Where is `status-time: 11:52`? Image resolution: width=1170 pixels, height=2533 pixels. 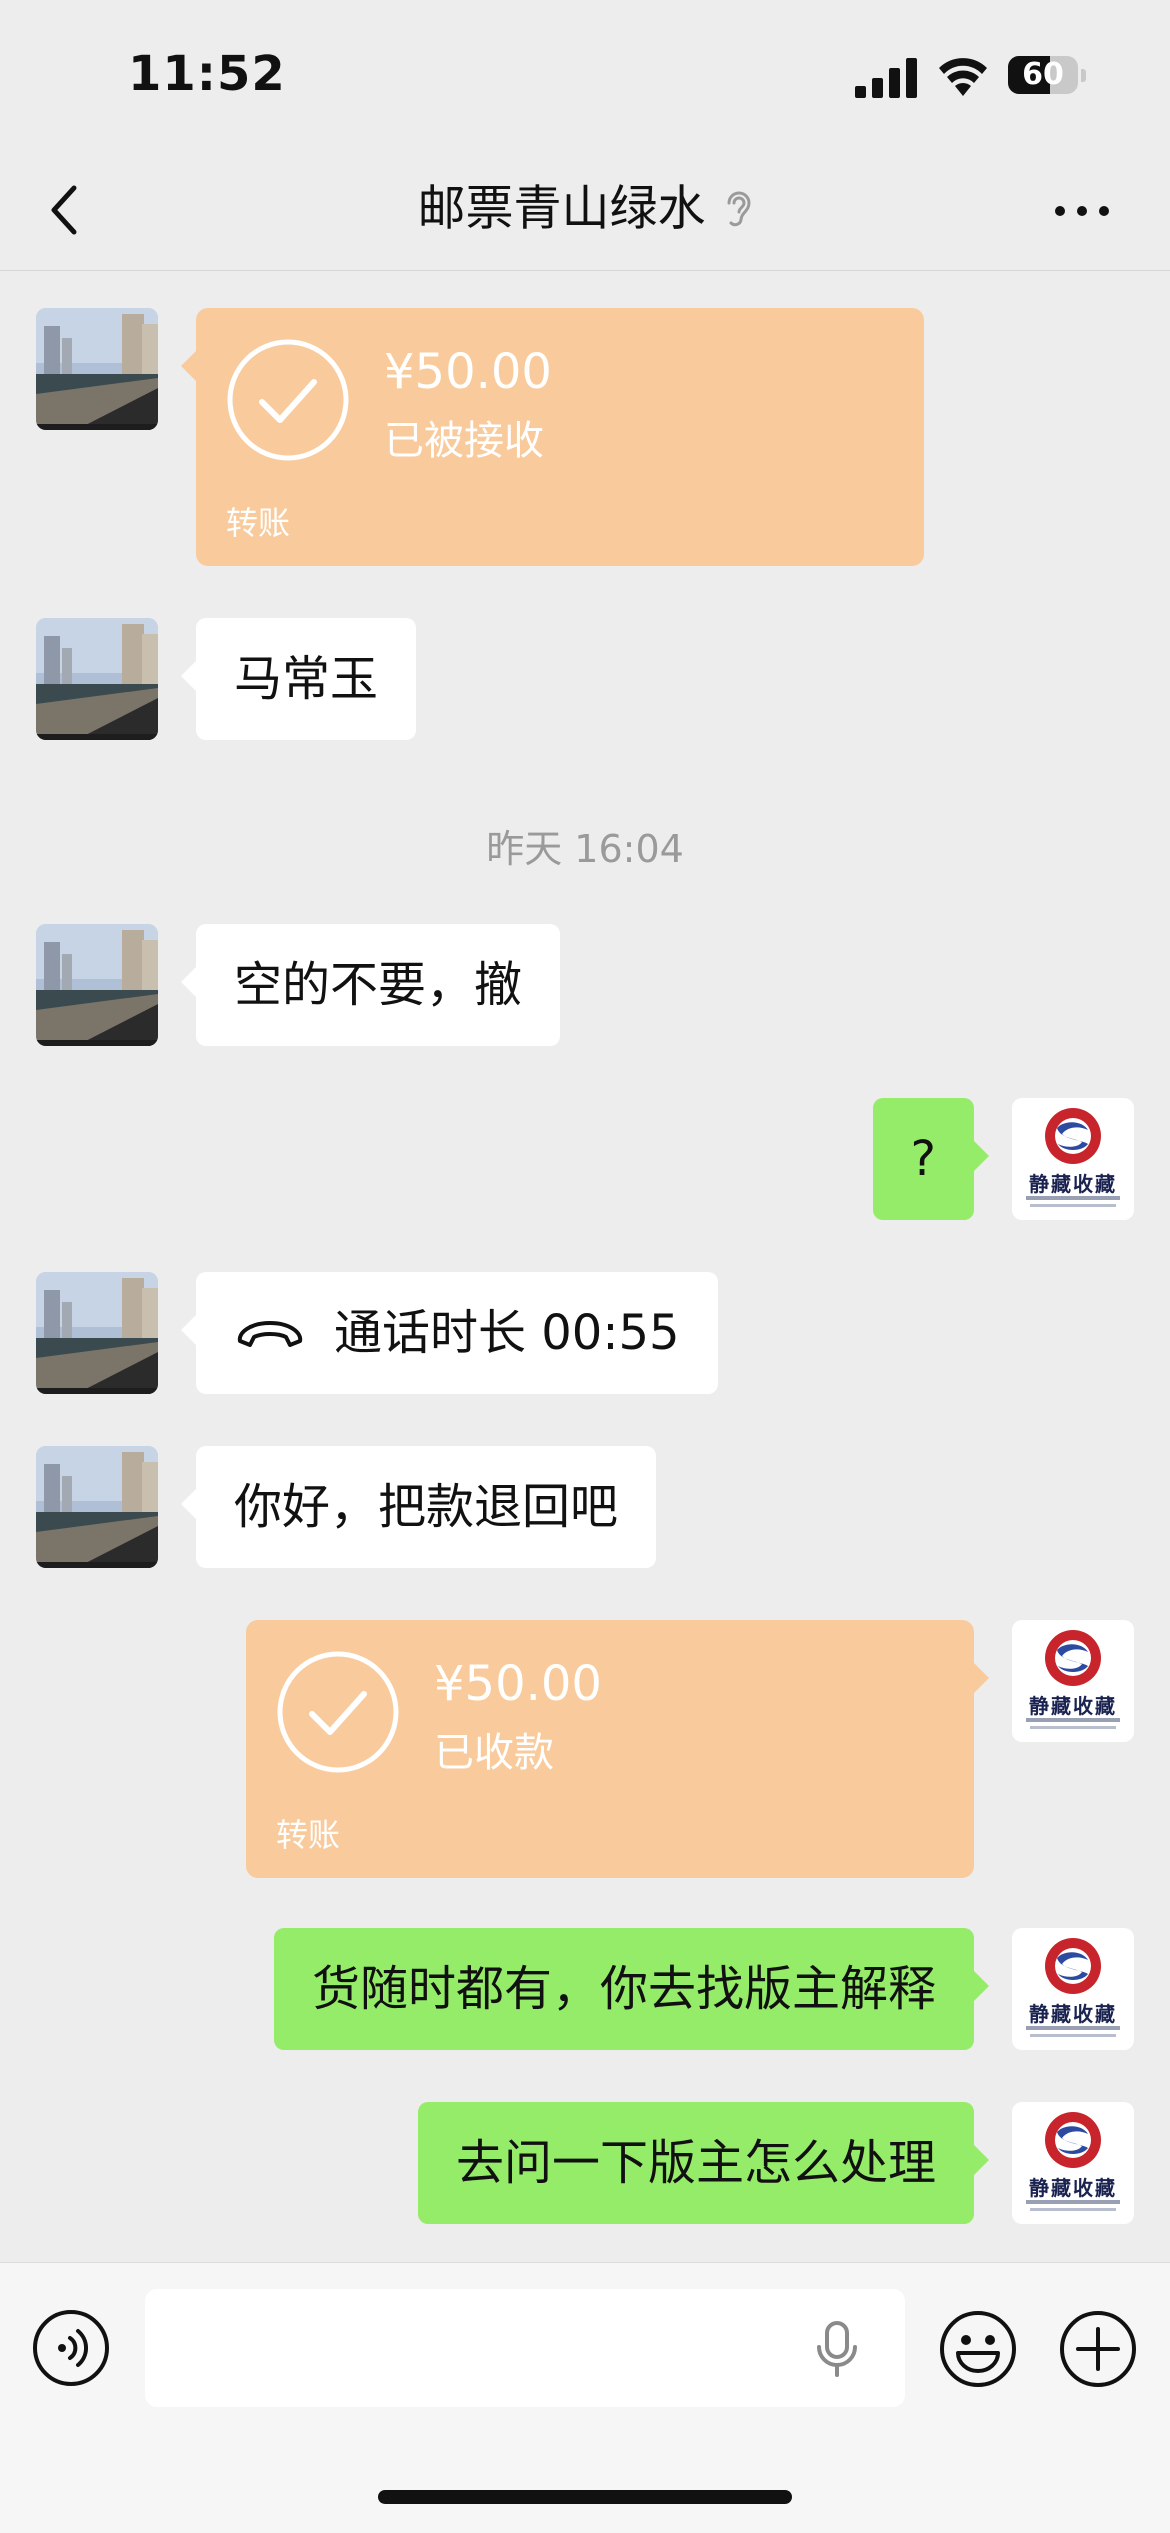 status-time: 11:52 is located at coordinates (207, 74).